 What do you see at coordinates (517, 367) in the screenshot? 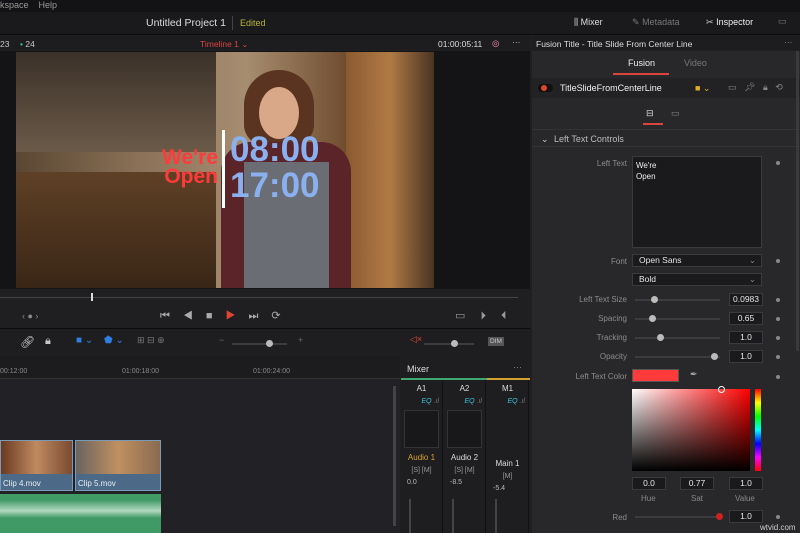
I see `mixer-more-icon: ···` at bounding box center [517, 367].